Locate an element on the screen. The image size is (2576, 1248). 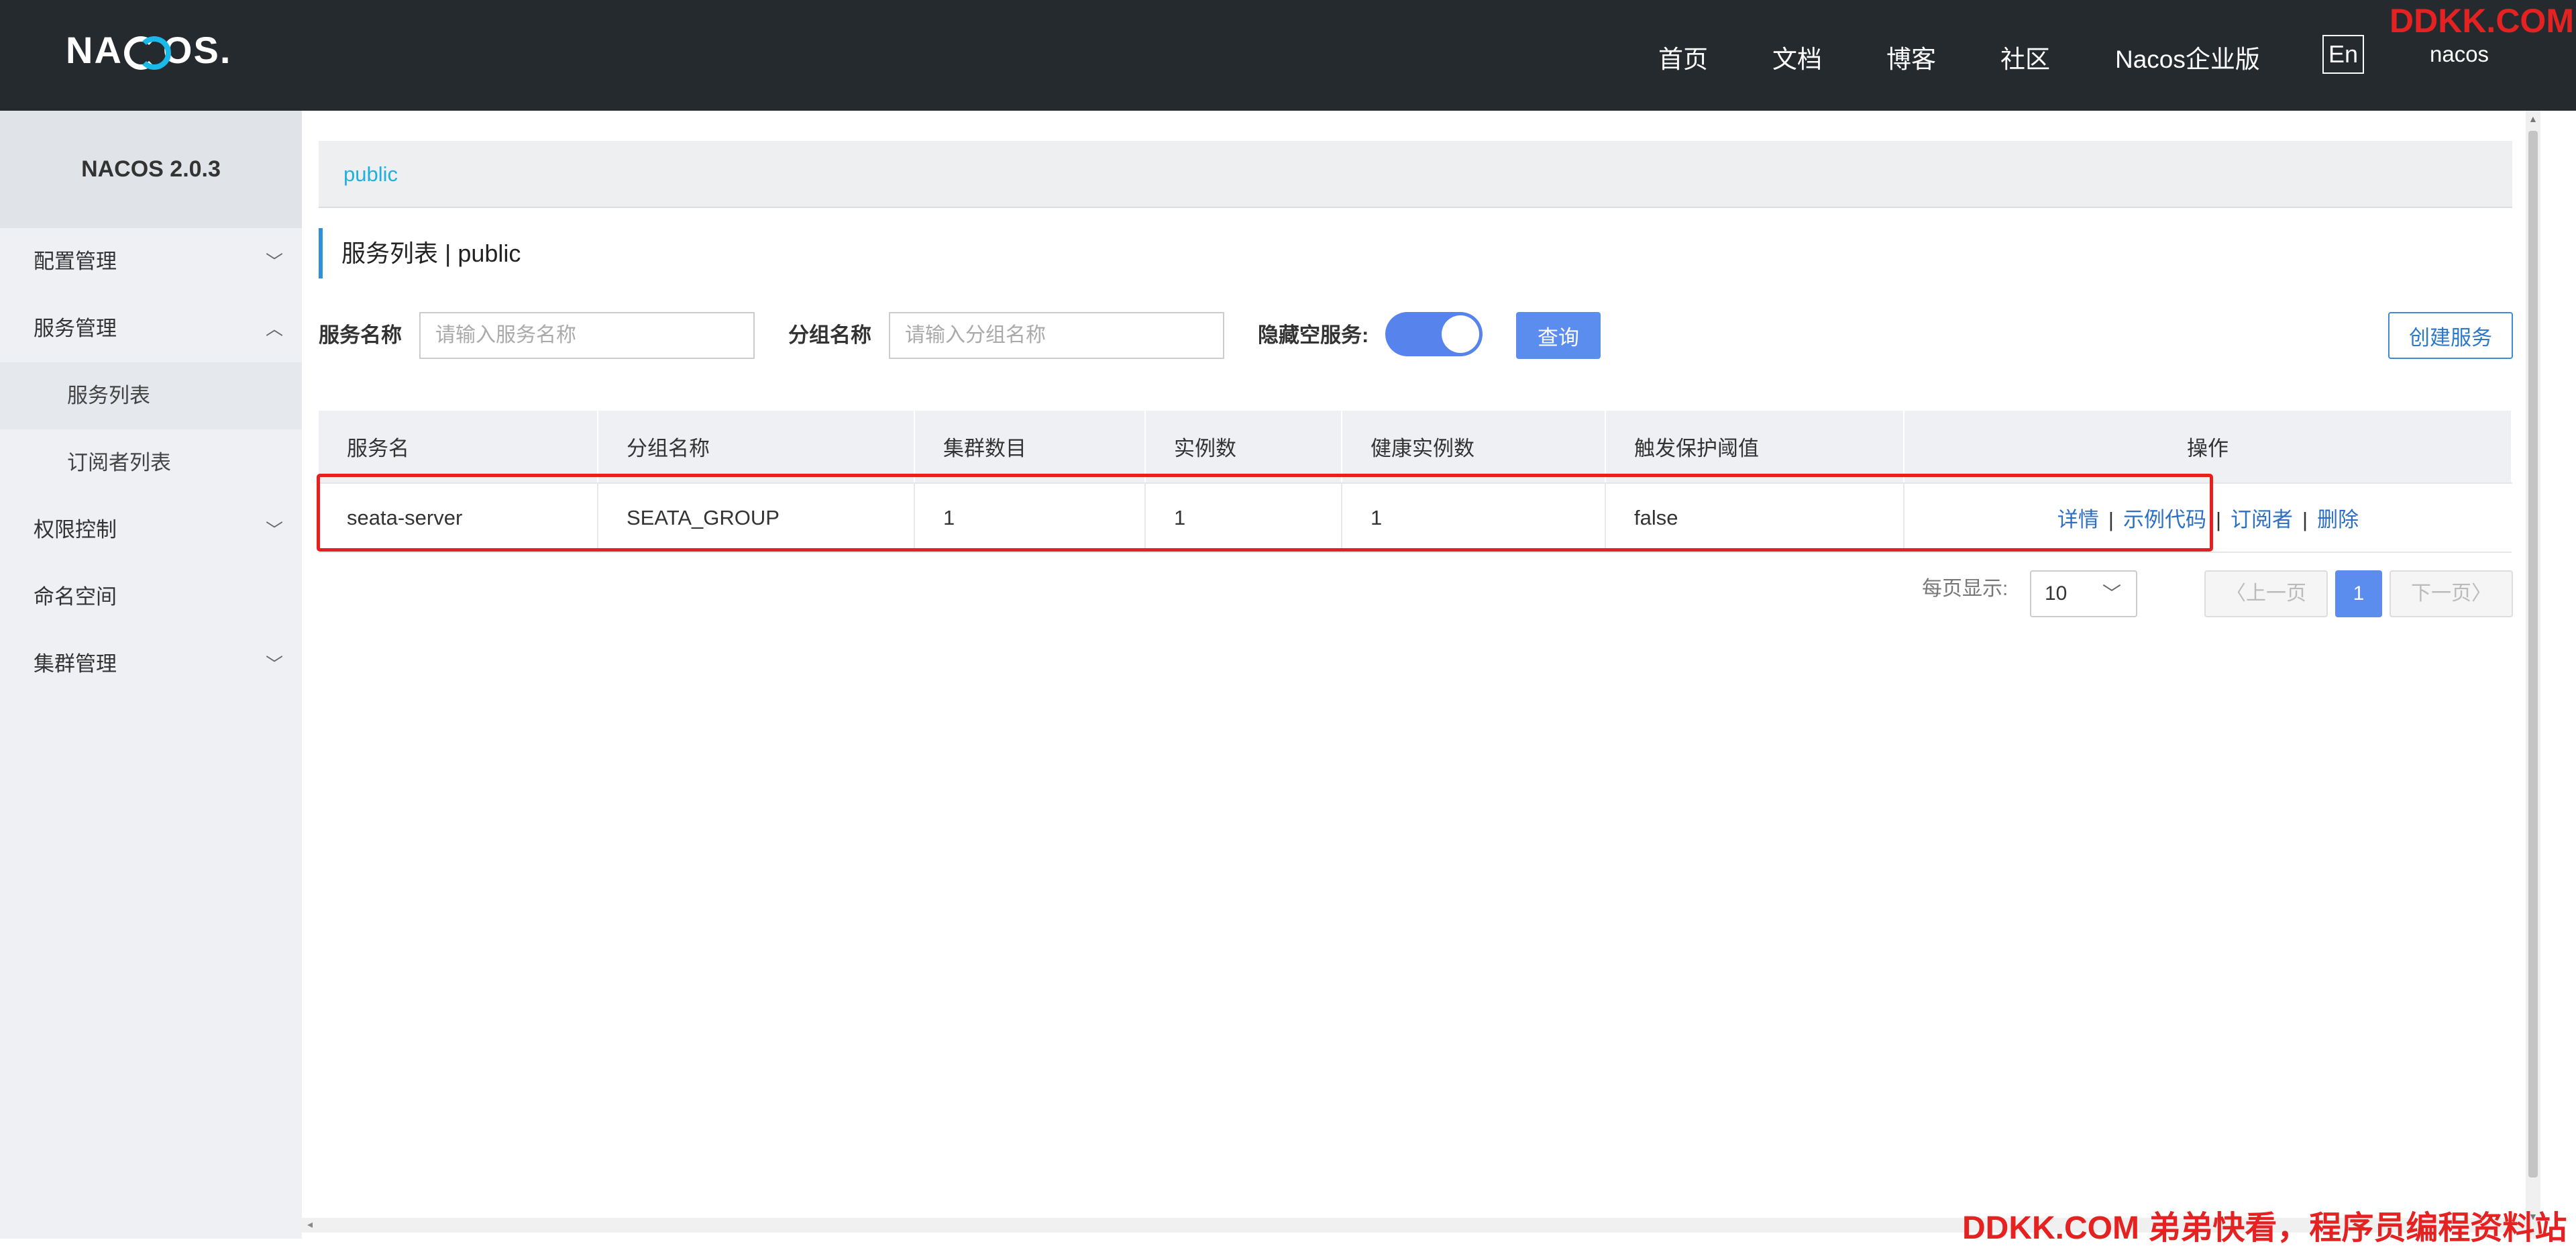
chevron-left-icon: 〈 is located at coordinates (2236, 594).